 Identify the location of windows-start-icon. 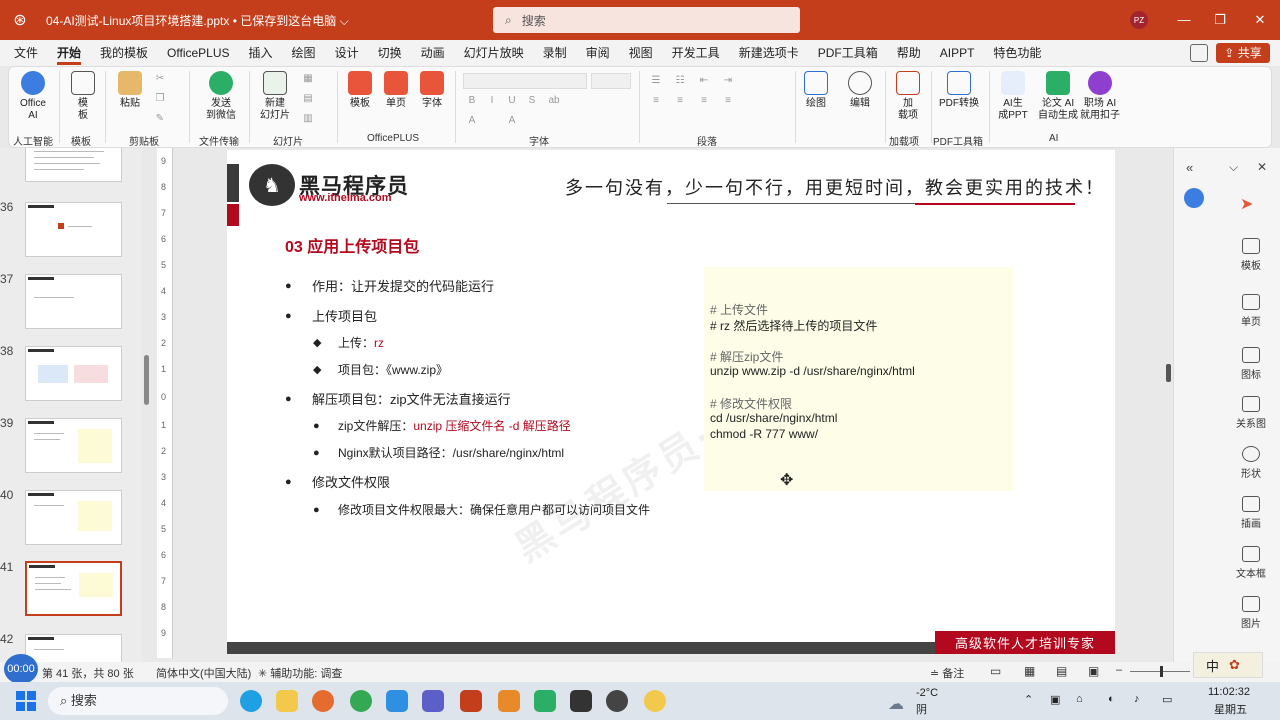
(26, 701).